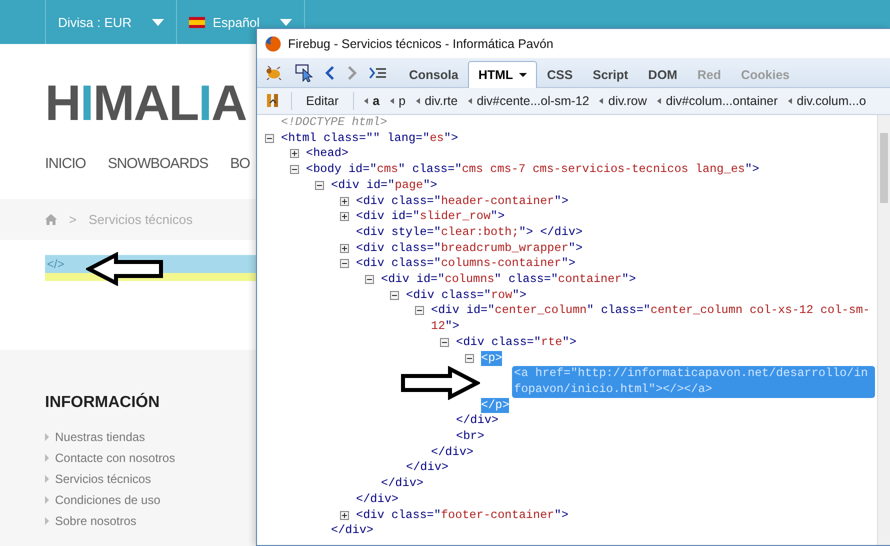  Describe the element at coordinates (610, 74) in the screenshot. I see `panel-tab: Script` at that location.